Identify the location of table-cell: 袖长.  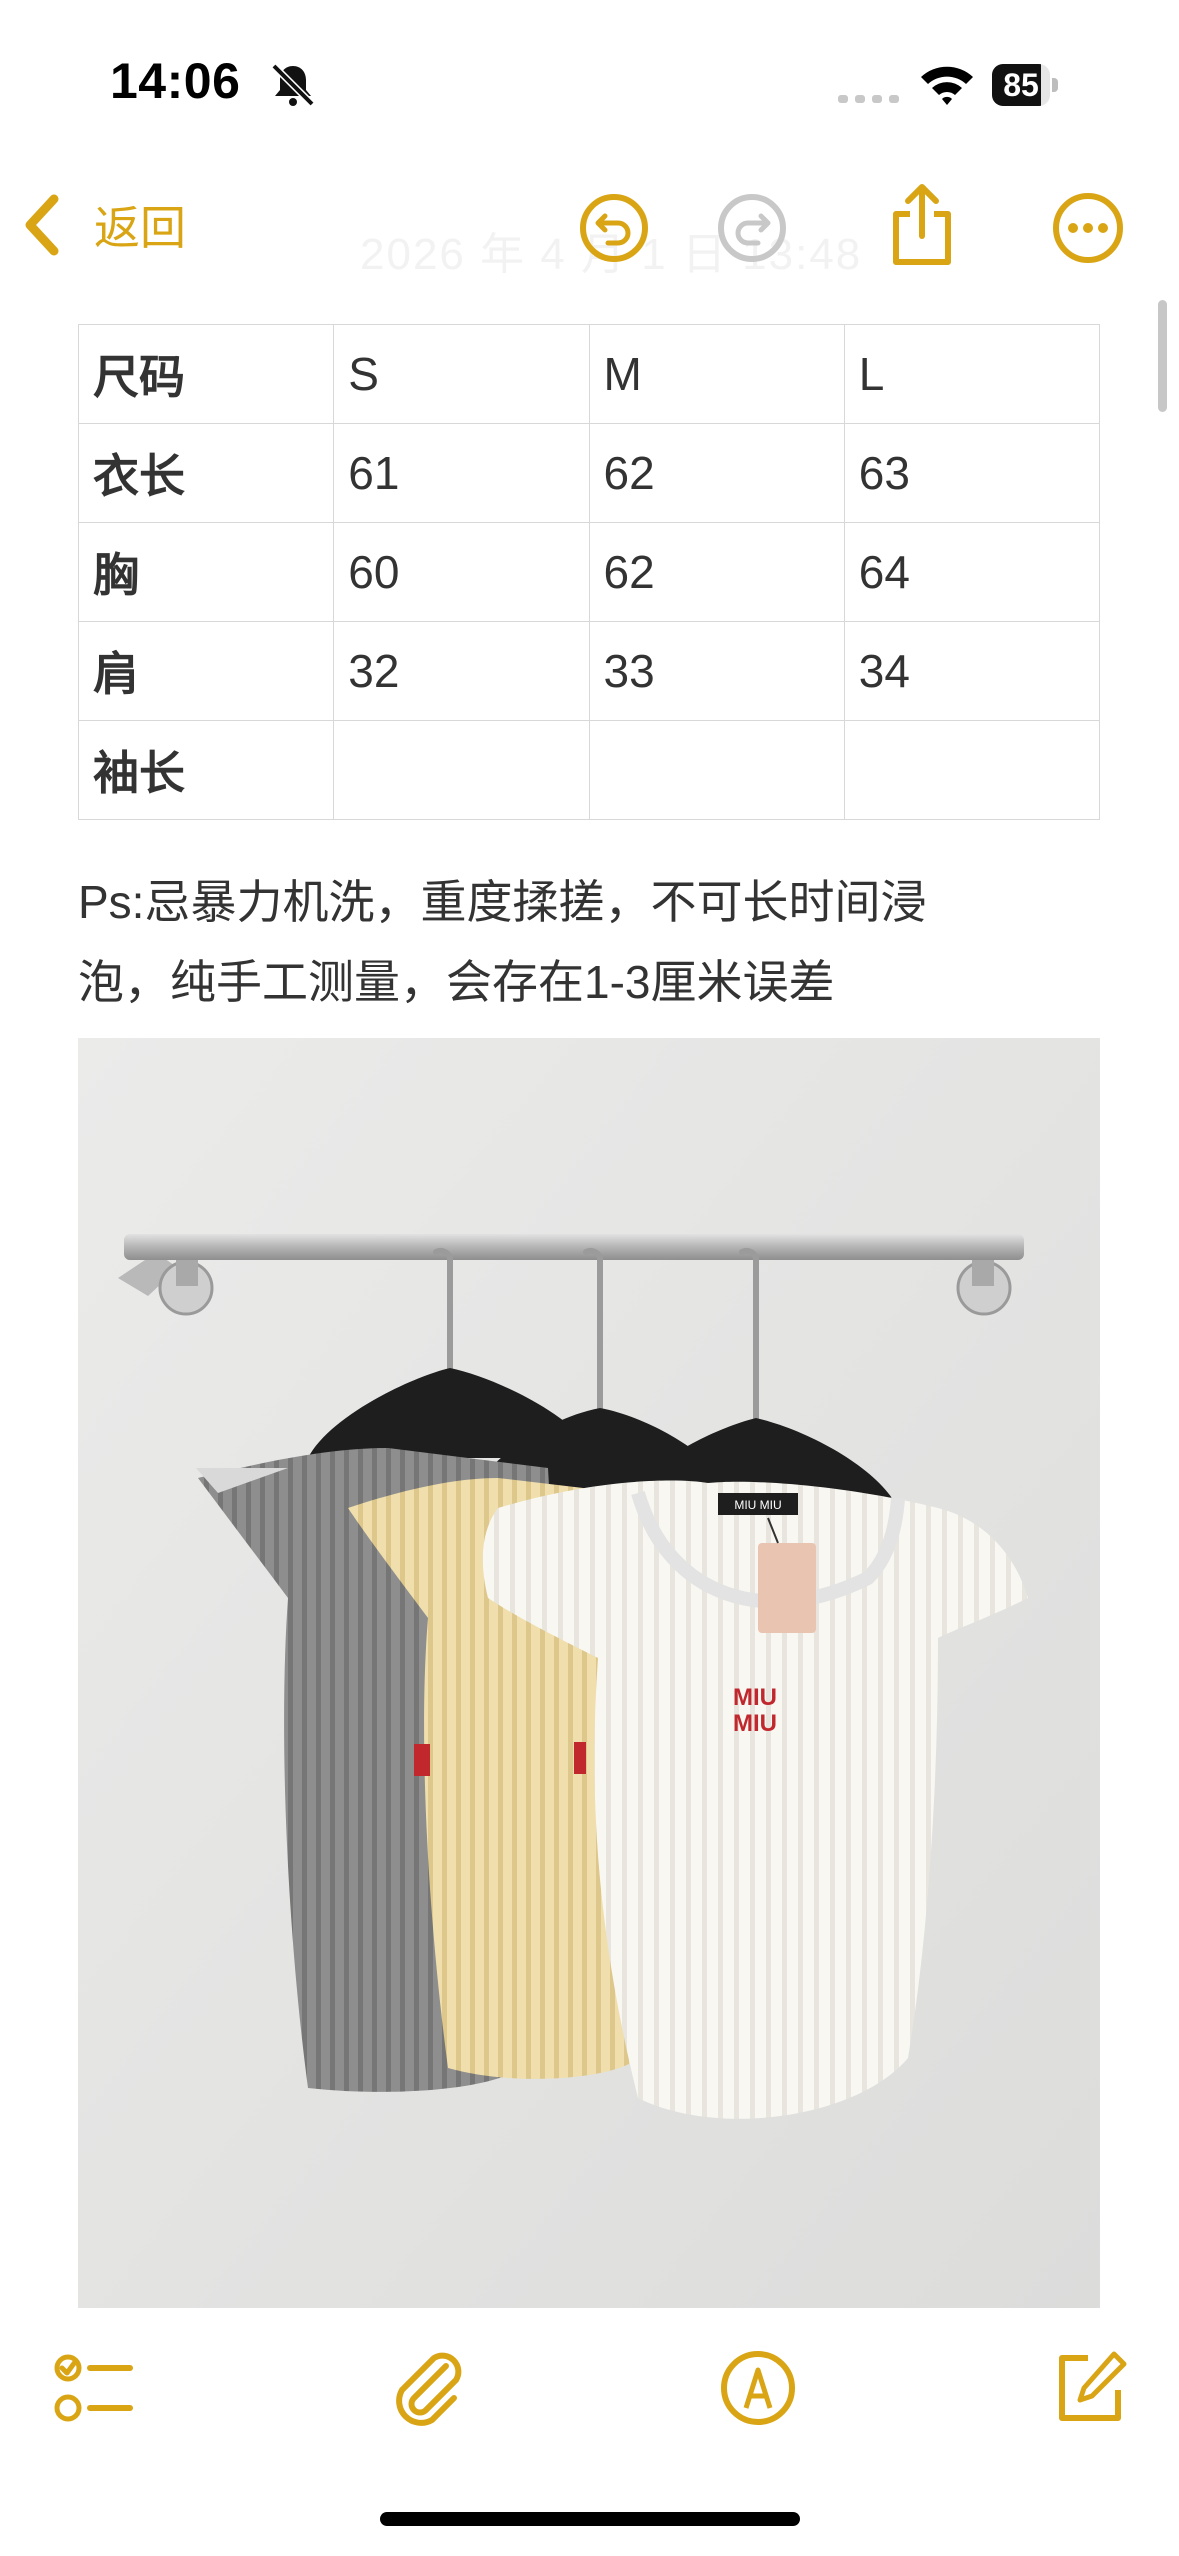
(206, 770).